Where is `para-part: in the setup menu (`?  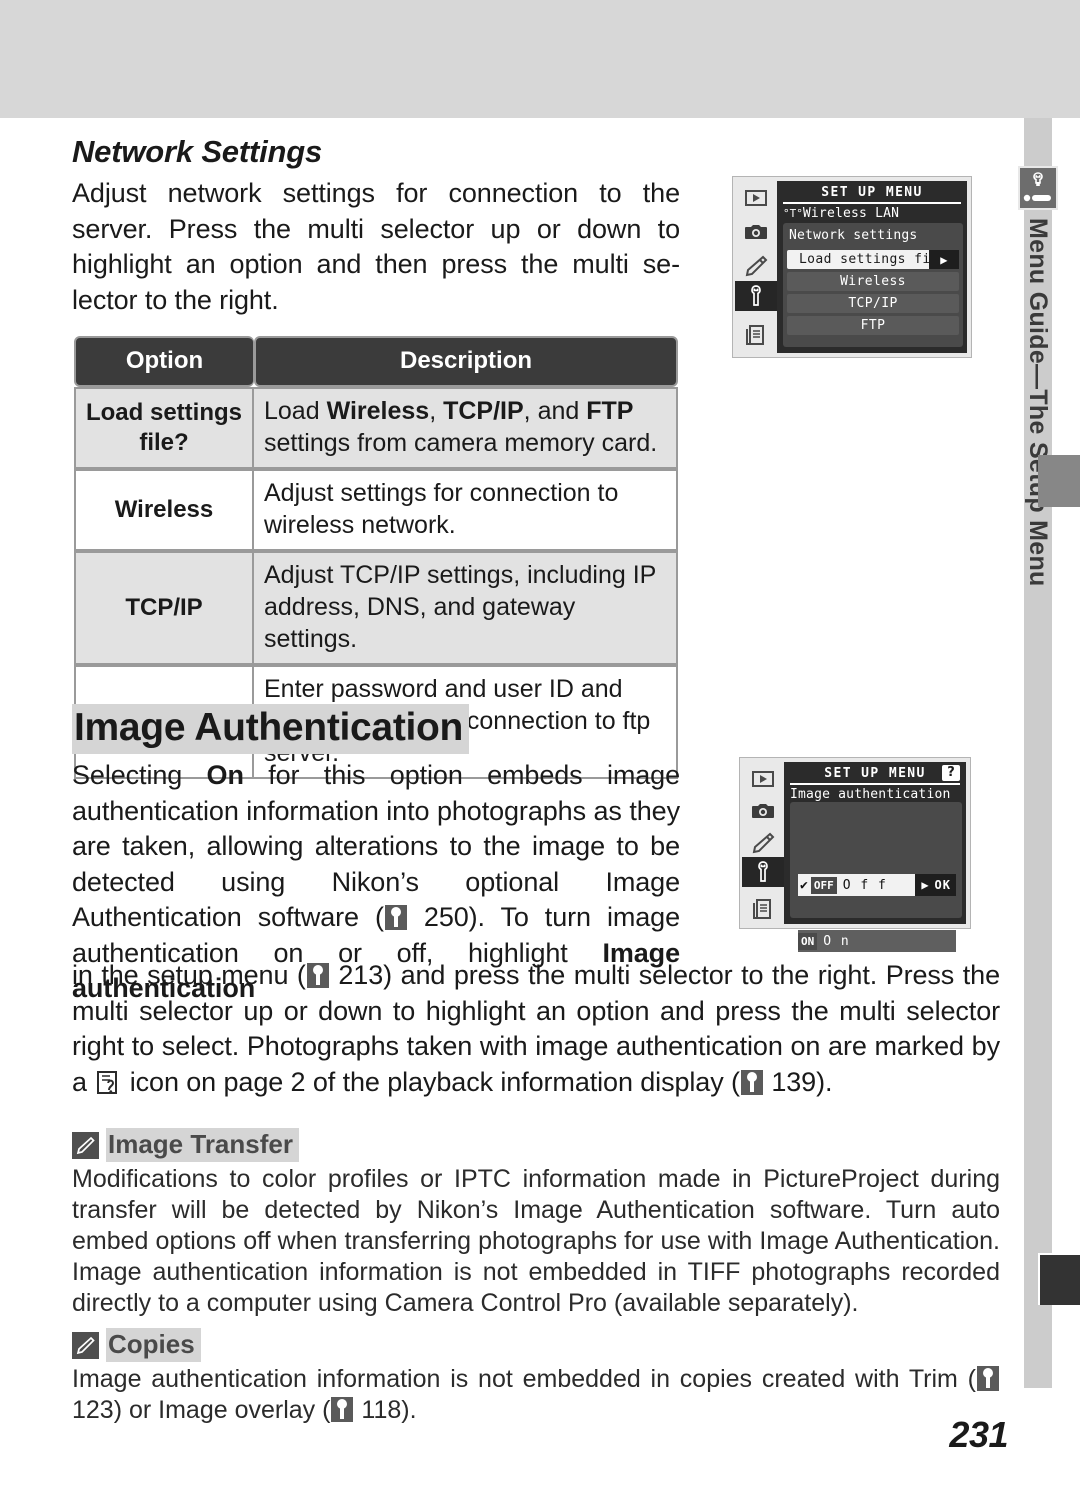
para-part: in the setup menu ( is located at coordinates (189, 975).